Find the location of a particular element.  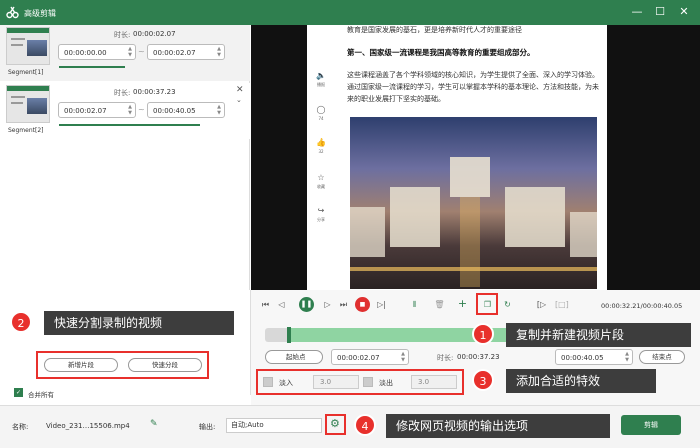

trim-start-handle is located at coordinates (289, 335).